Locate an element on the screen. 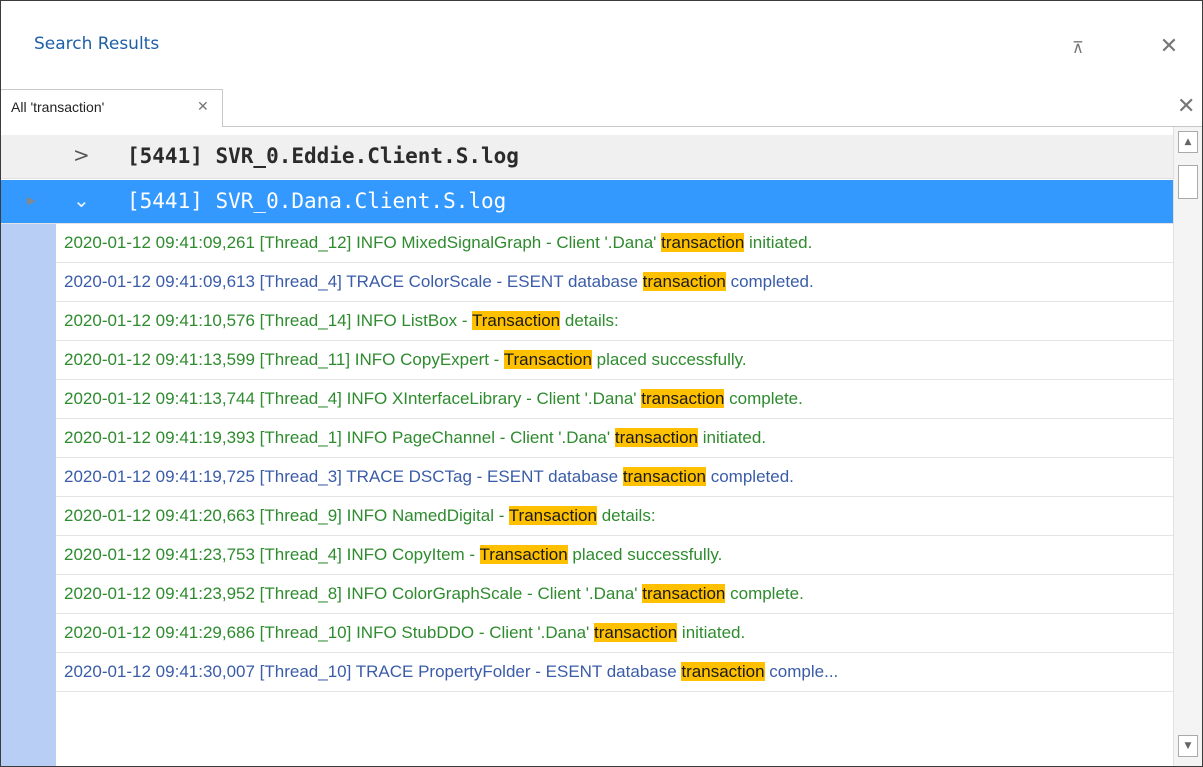 Image resolution: width=1203 pixels, height=767 pixels. tab-label: All 'transaction' is located at coordinates (58, 107).